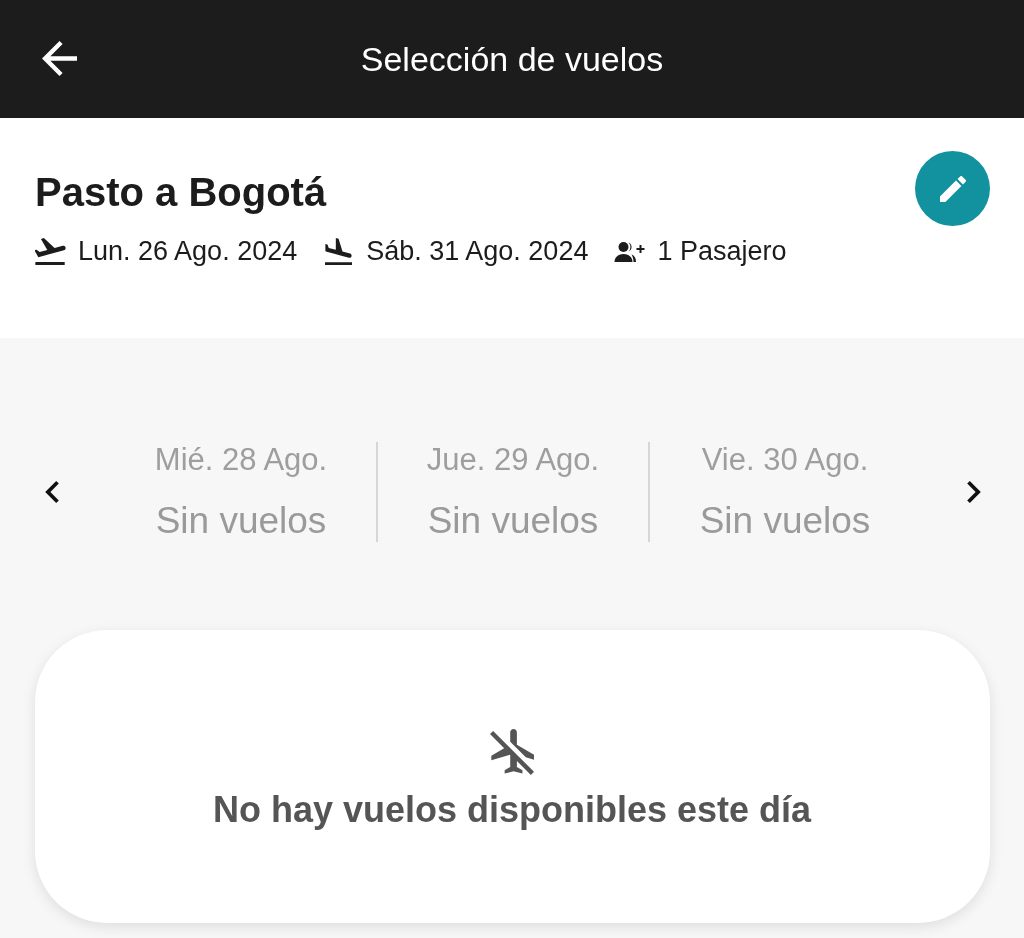 Image resolution: width=1024 pixels, height=938 pixels. I want to click on date-tab: Mié. 28 Ago. Sin vuelos, so click(241, 492).